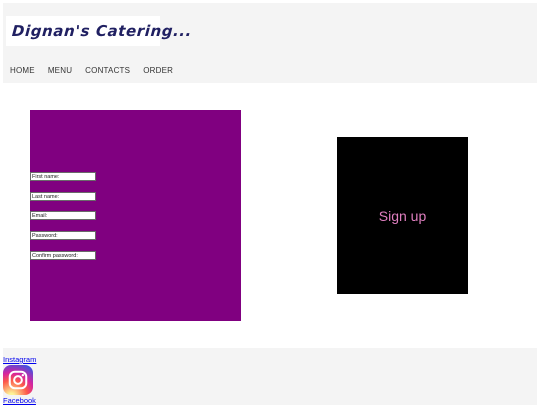 The height and width of the screenshot is (405, 540). What do you see at coordinates (63, 176) in the screenshot?
I see `first-name-field` at bounding box center [63, 176].